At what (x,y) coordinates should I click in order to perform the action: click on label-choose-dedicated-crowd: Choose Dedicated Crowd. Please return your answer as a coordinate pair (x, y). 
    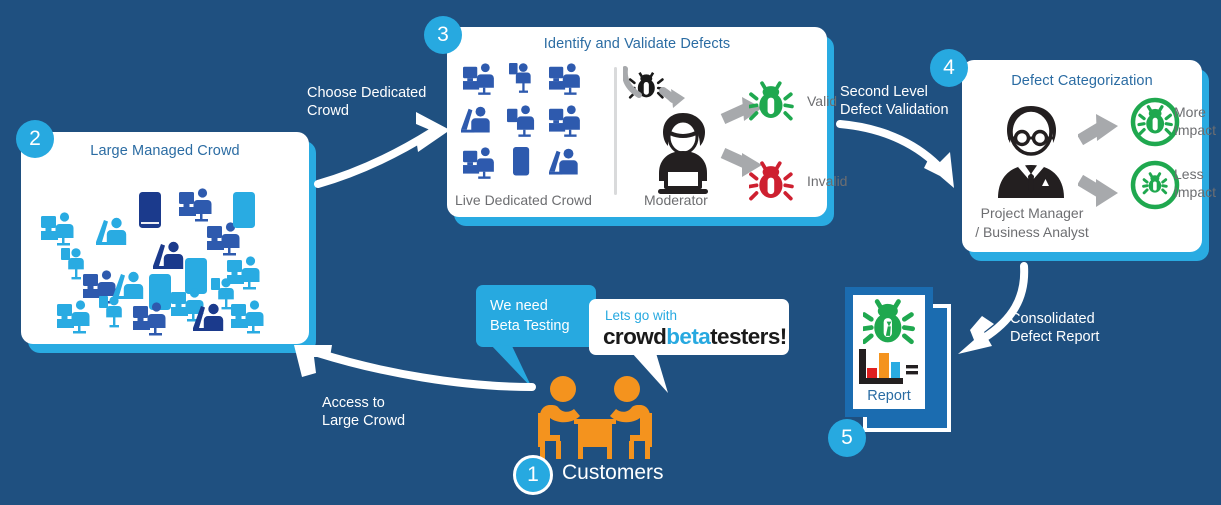
    Looking at the image, I should click on (366, 102).